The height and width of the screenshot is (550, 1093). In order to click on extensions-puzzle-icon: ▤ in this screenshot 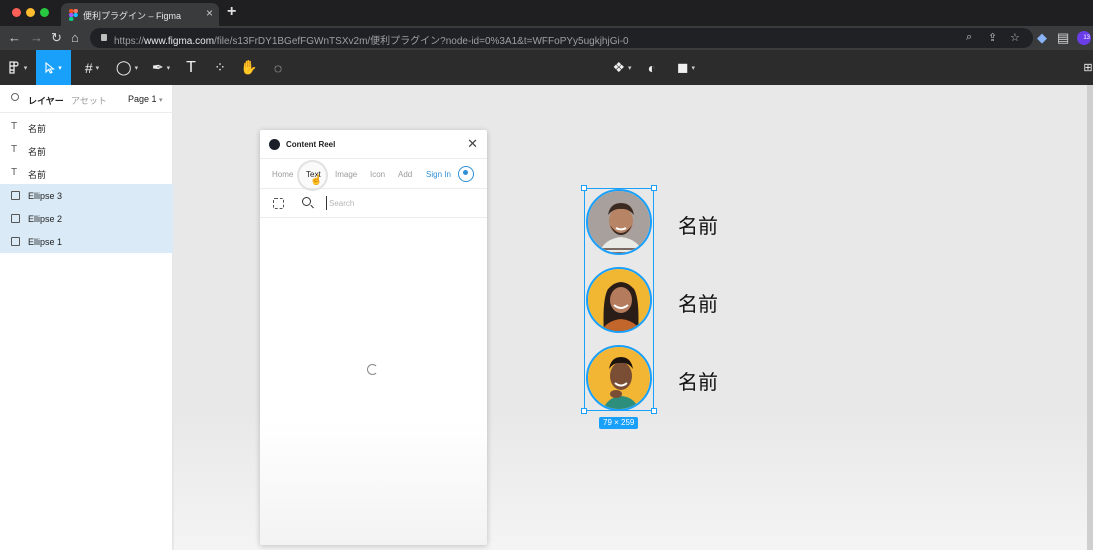, I will do `click(1063, 38)`.